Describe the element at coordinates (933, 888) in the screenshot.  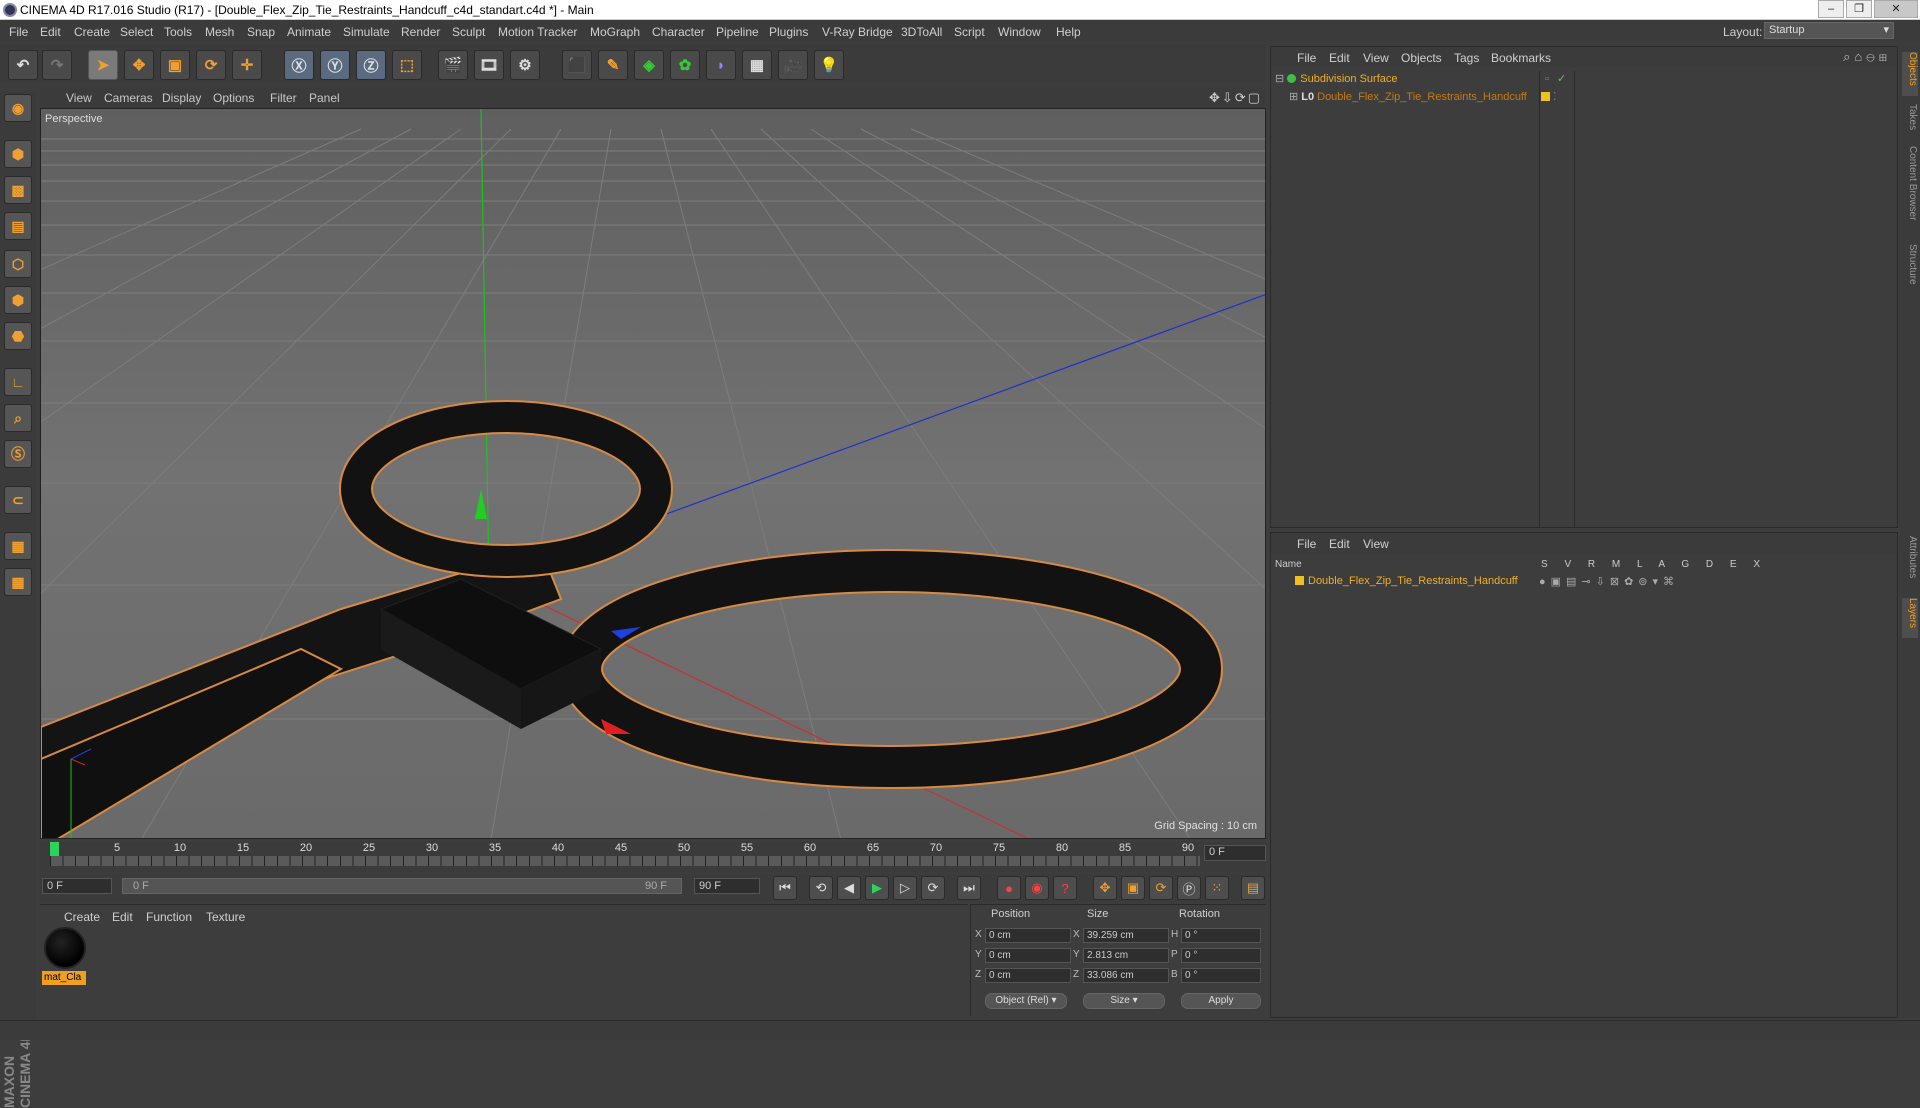
I see `next-key-icon: ⟳` at that location.